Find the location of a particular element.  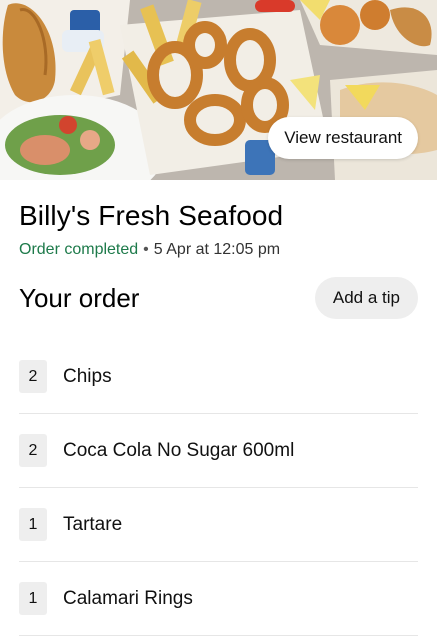

list-item: 2 Coca Cola No Sugar 600ml is located at coordinates (218, 451).